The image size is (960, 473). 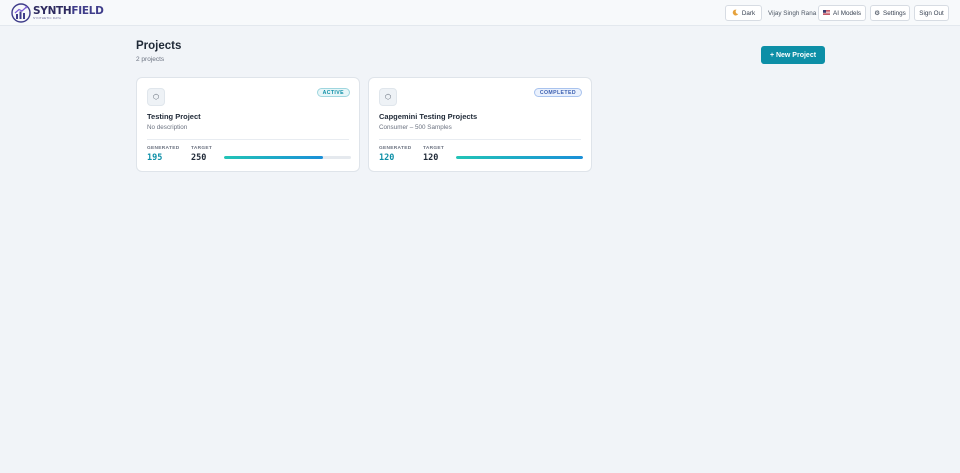 What do you see at coordinates (387, 158) in the screenshot?
I see `generated-value: 120` at bounding box center [387, 158].